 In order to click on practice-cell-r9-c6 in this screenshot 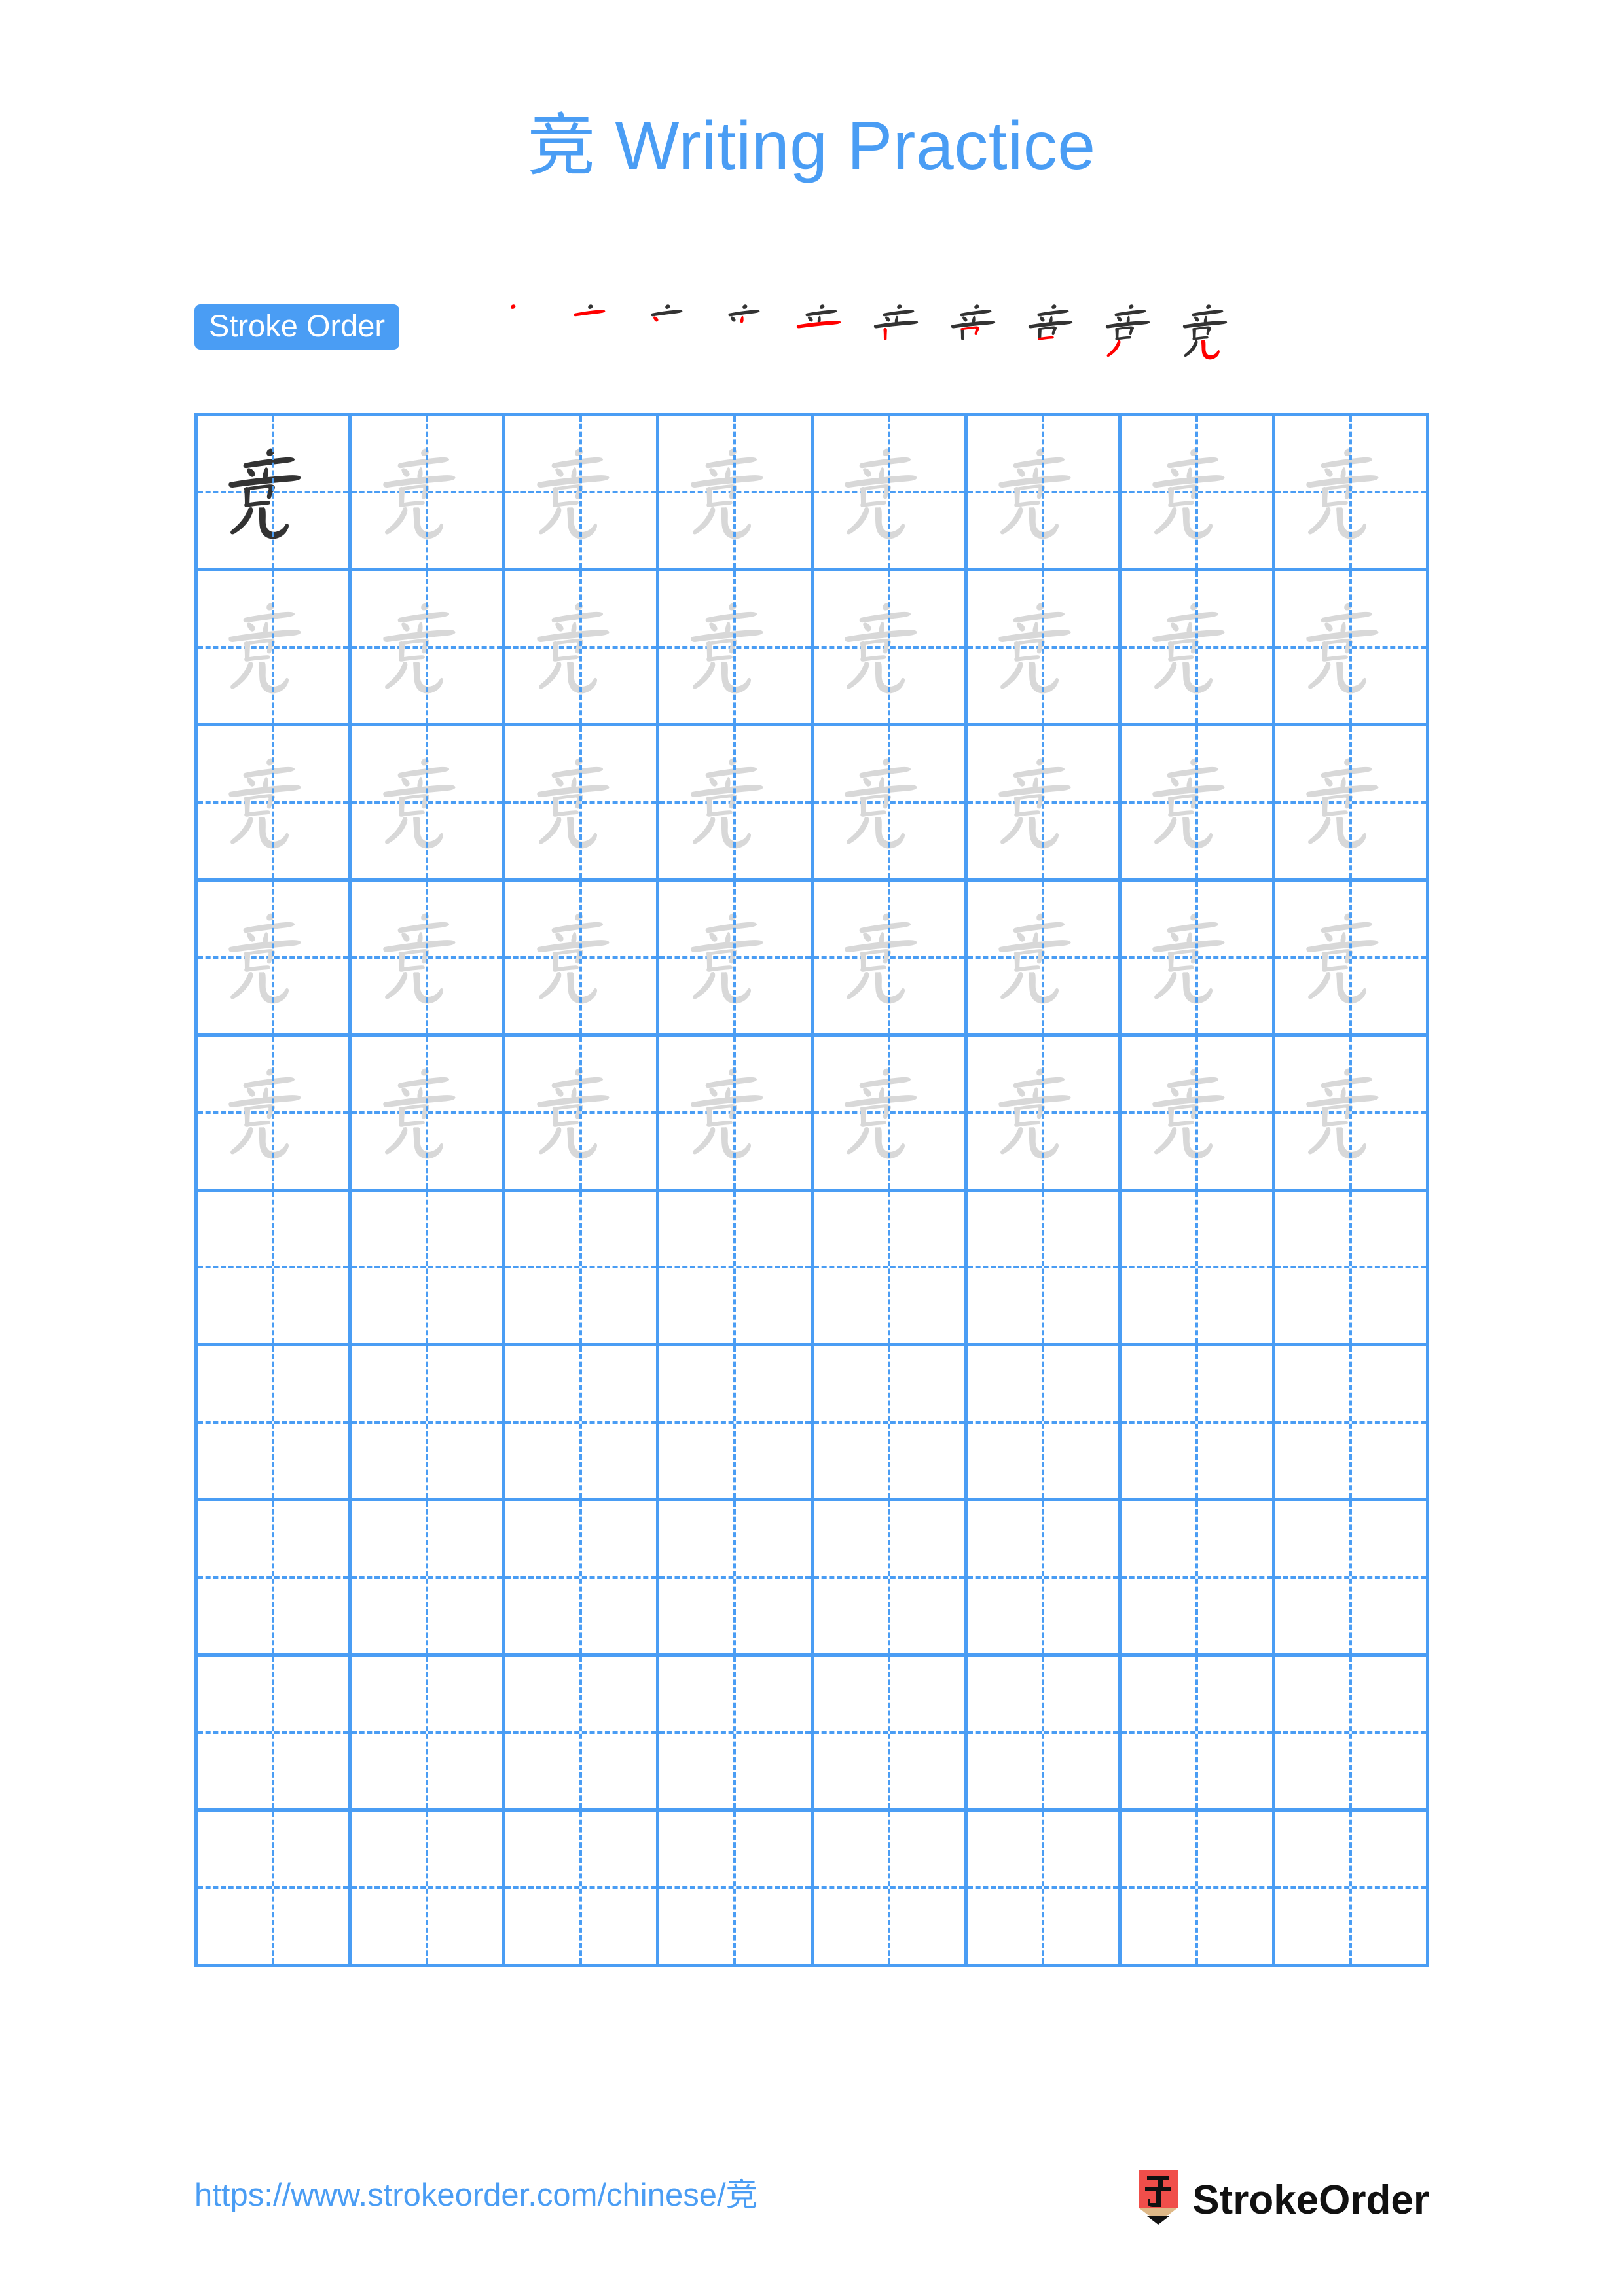, I will do `click(1044, 1734)`.